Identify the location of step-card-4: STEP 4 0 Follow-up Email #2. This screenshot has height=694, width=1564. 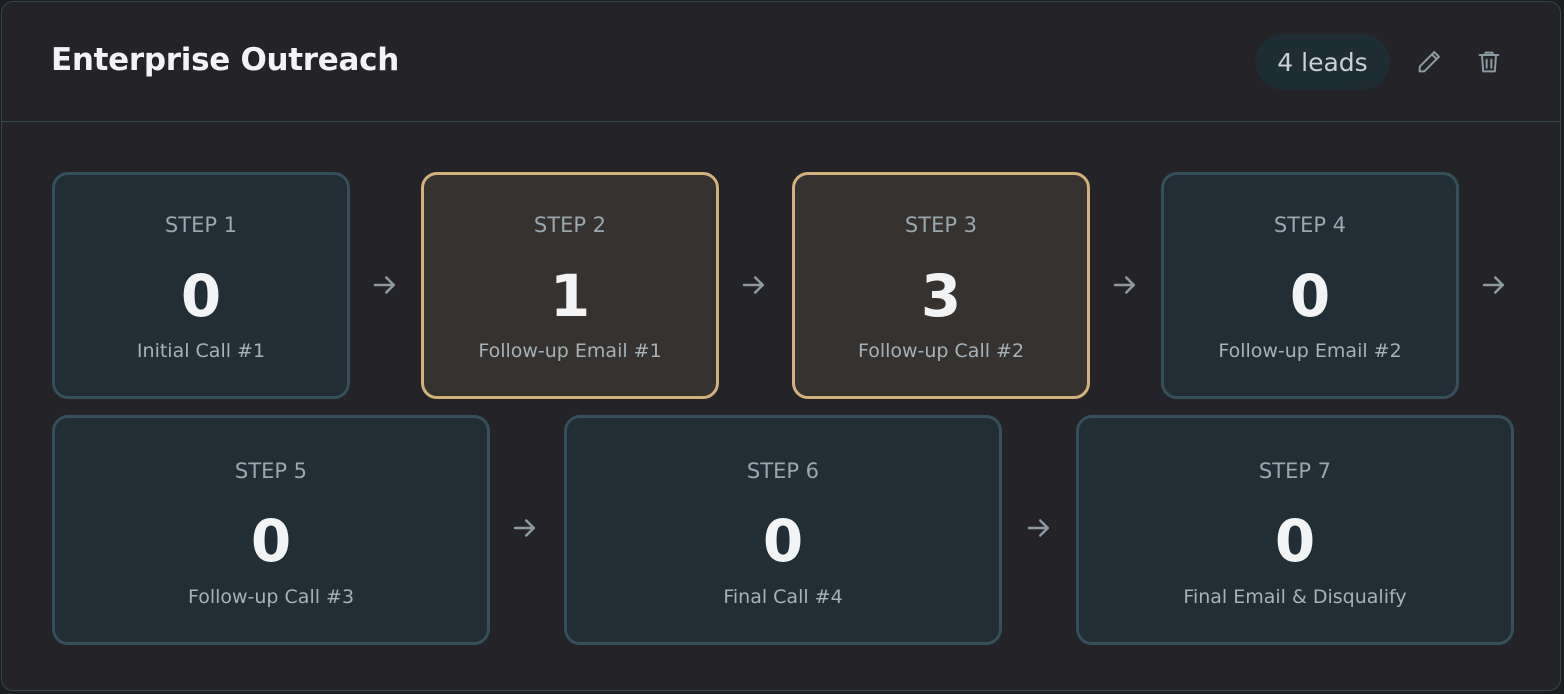
(1310, 285).